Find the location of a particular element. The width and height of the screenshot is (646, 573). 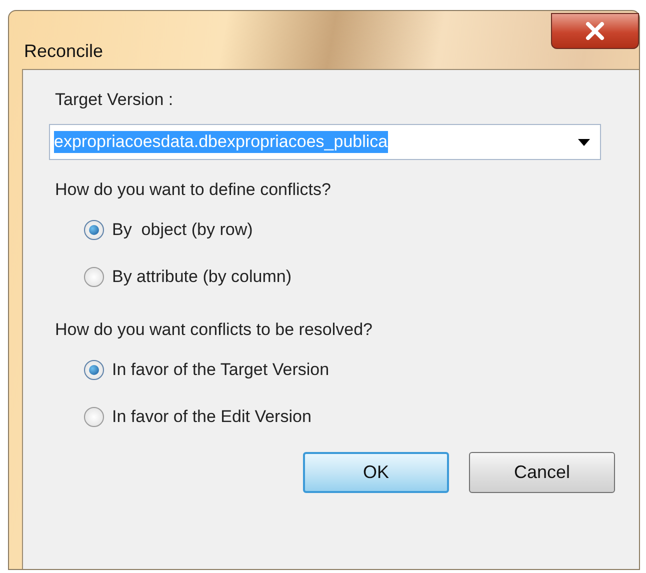

radio-label: In favor of the Target Version is located at coordinates (221, 370).